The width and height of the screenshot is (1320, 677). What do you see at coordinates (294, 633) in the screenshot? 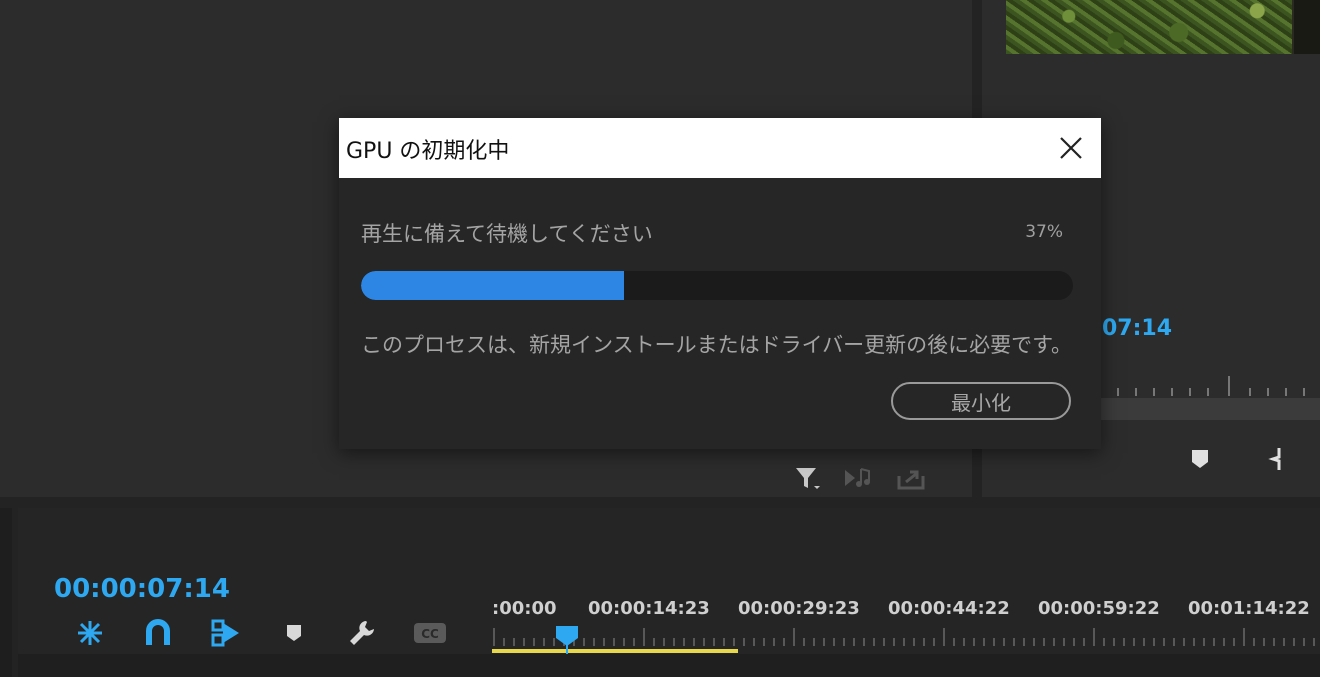
I see `add-marker-icon` at bounding box center [294, 633].